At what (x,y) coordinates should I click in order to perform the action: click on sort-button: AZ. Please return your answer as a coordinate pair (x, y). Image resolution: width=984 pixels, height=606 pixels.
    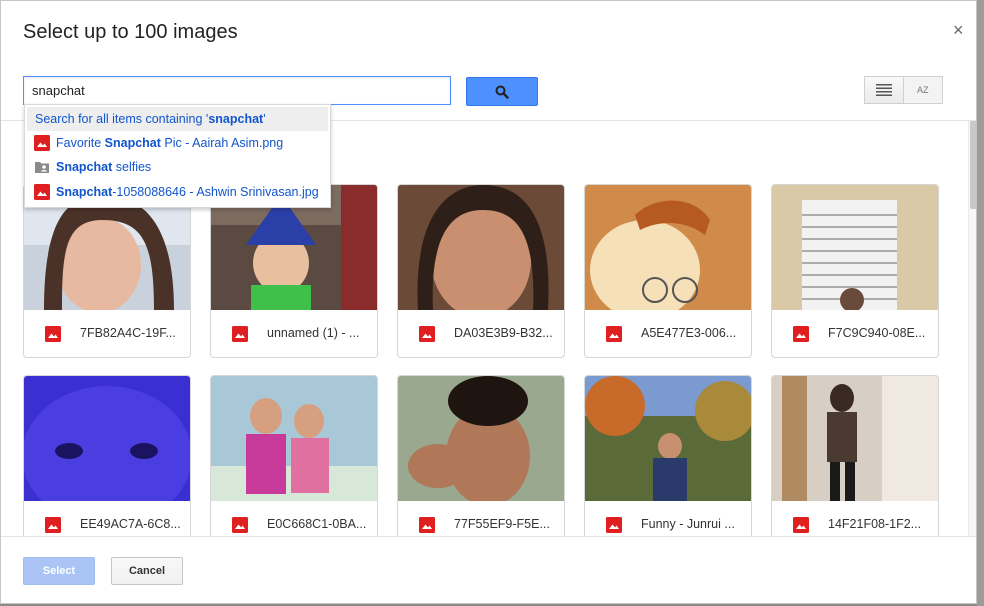
    Looking at the image, I should click on (923, 90).